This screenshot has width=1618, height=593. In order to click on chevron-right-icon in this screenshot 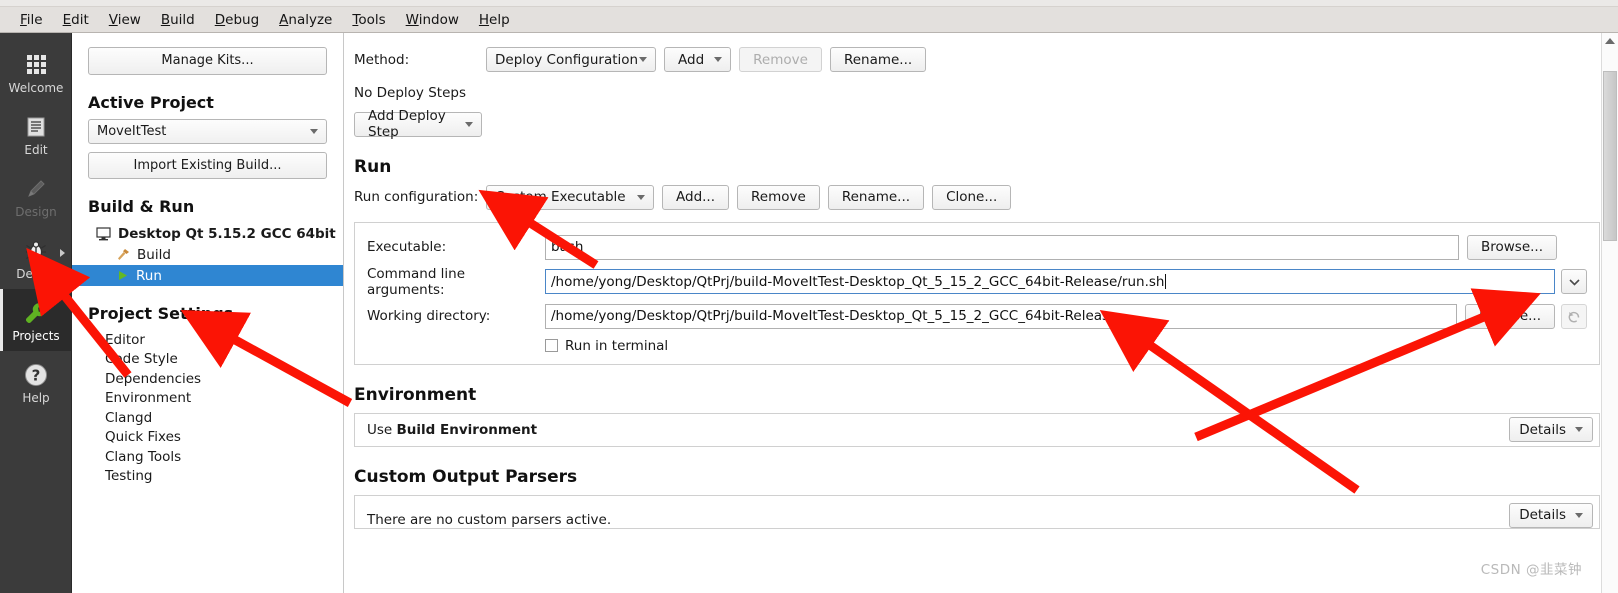, I will do `click(62, 253)`.